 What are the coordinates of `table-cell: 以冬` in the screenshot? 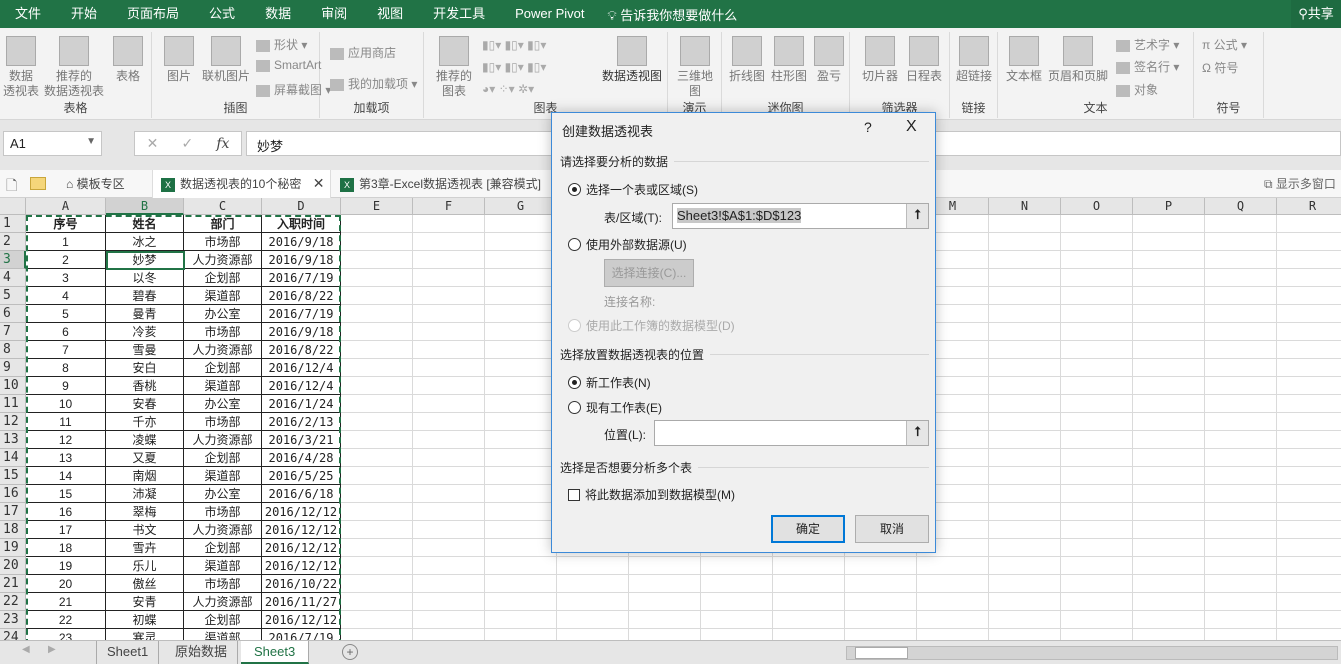 It's located at (145, 278).